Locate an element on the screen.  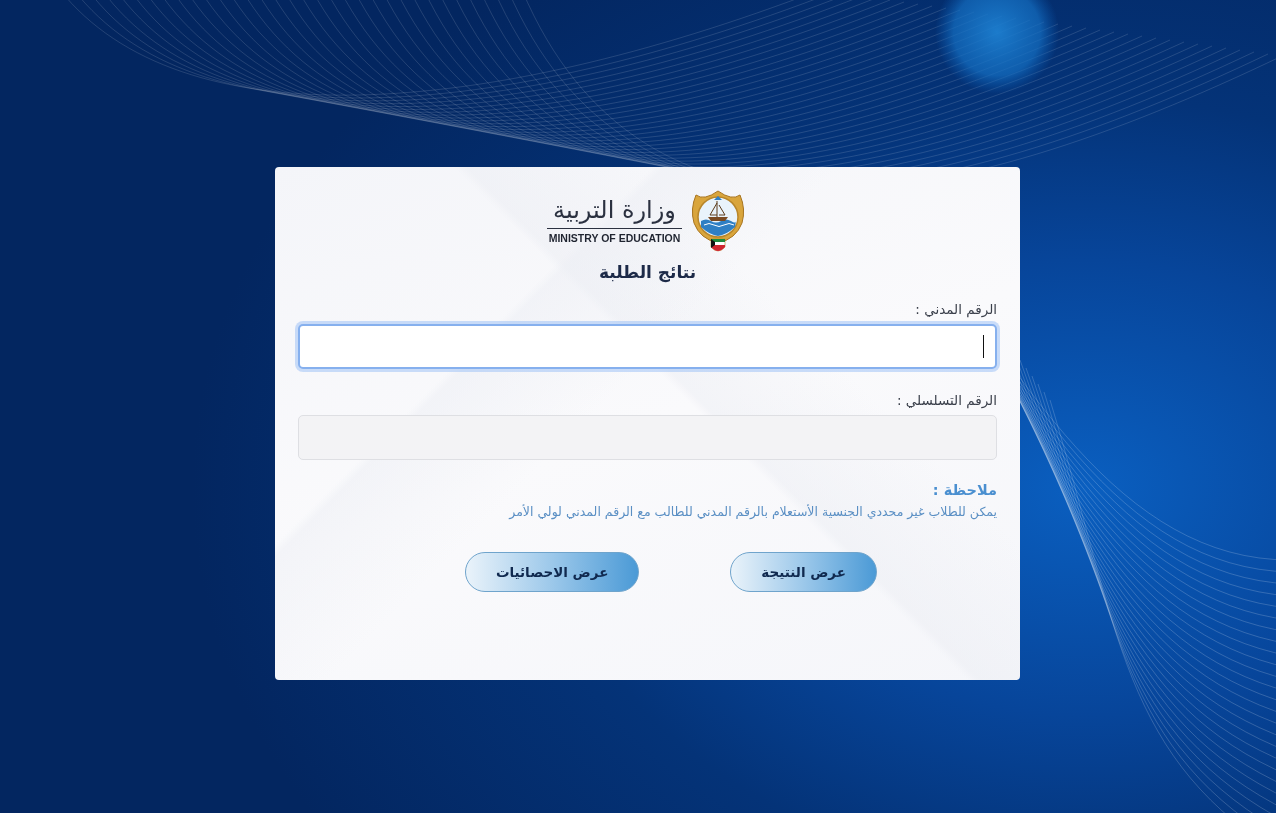
field-label: الرقم المدني : is located at coordinates (956, 309).